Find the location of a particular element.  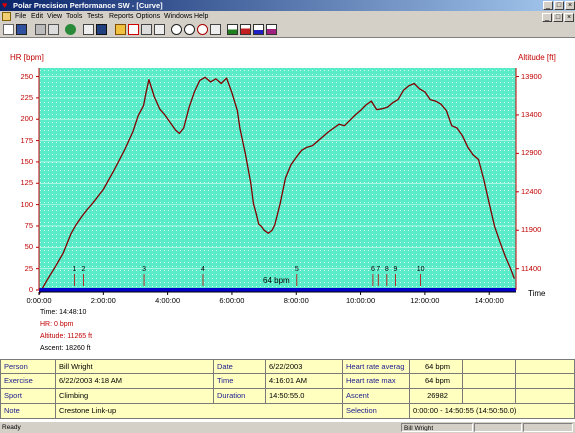

menu-help: Help is located at coordinates (201, 16).